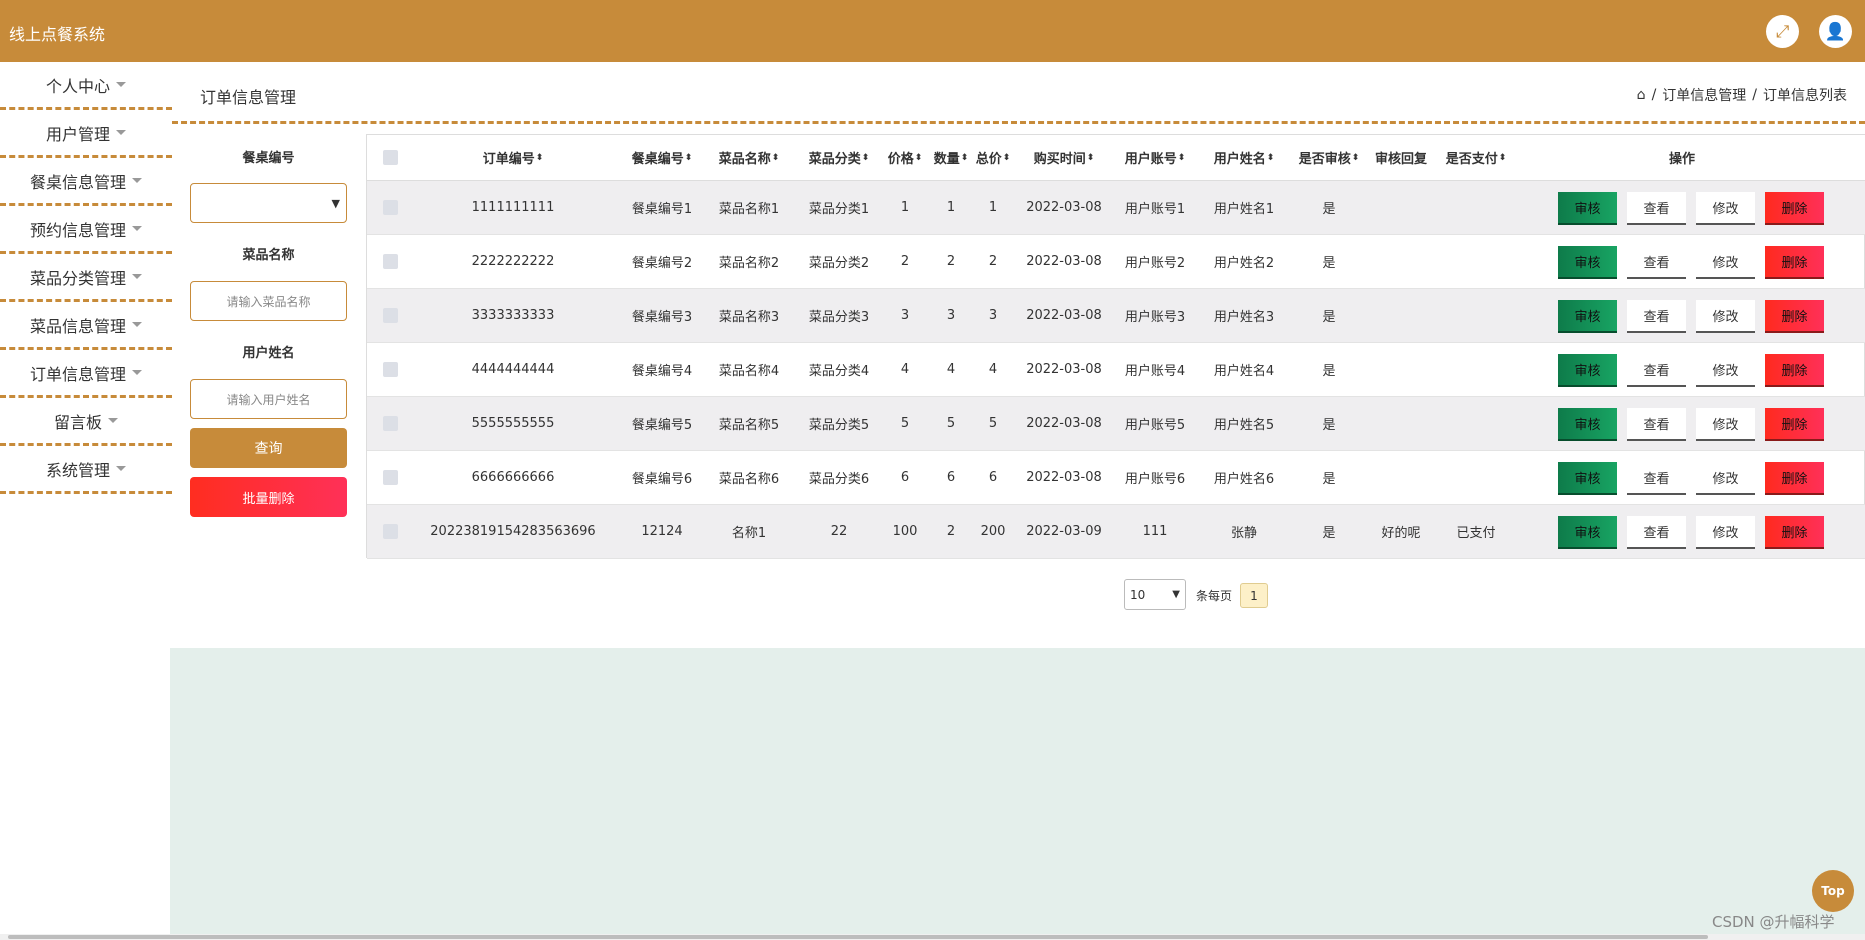  Describe the element at coordinates (858, 937) in the screenshot. I see `scroll-thumb` at that location.